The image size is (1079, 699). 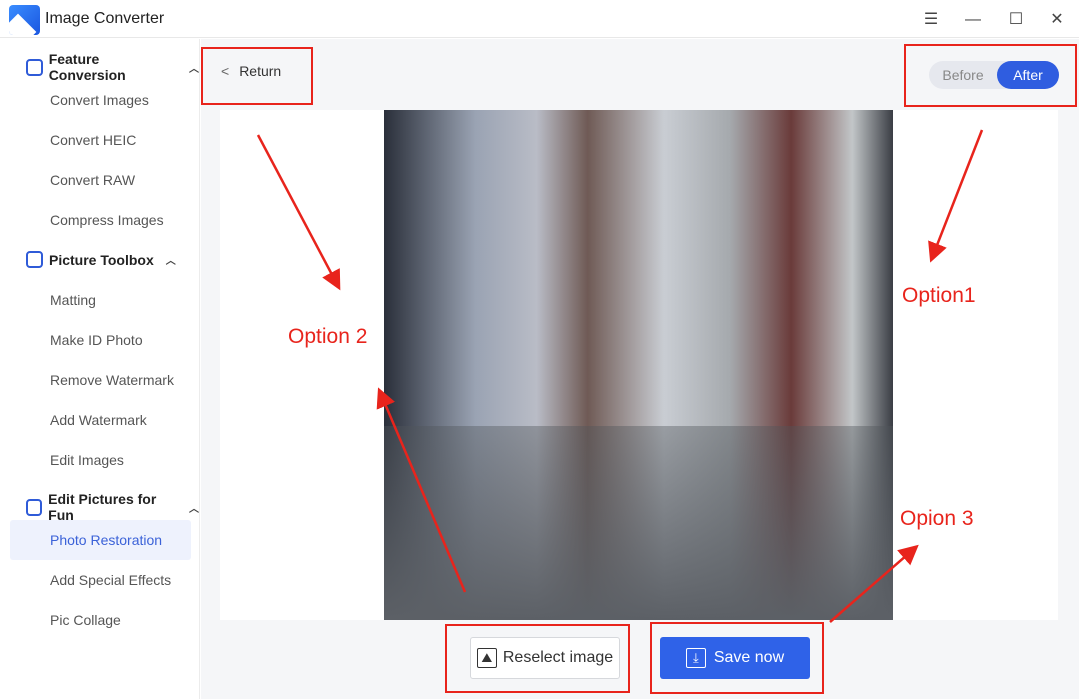 I want to click on arrow-option2-return, so click(x=298, y=212).